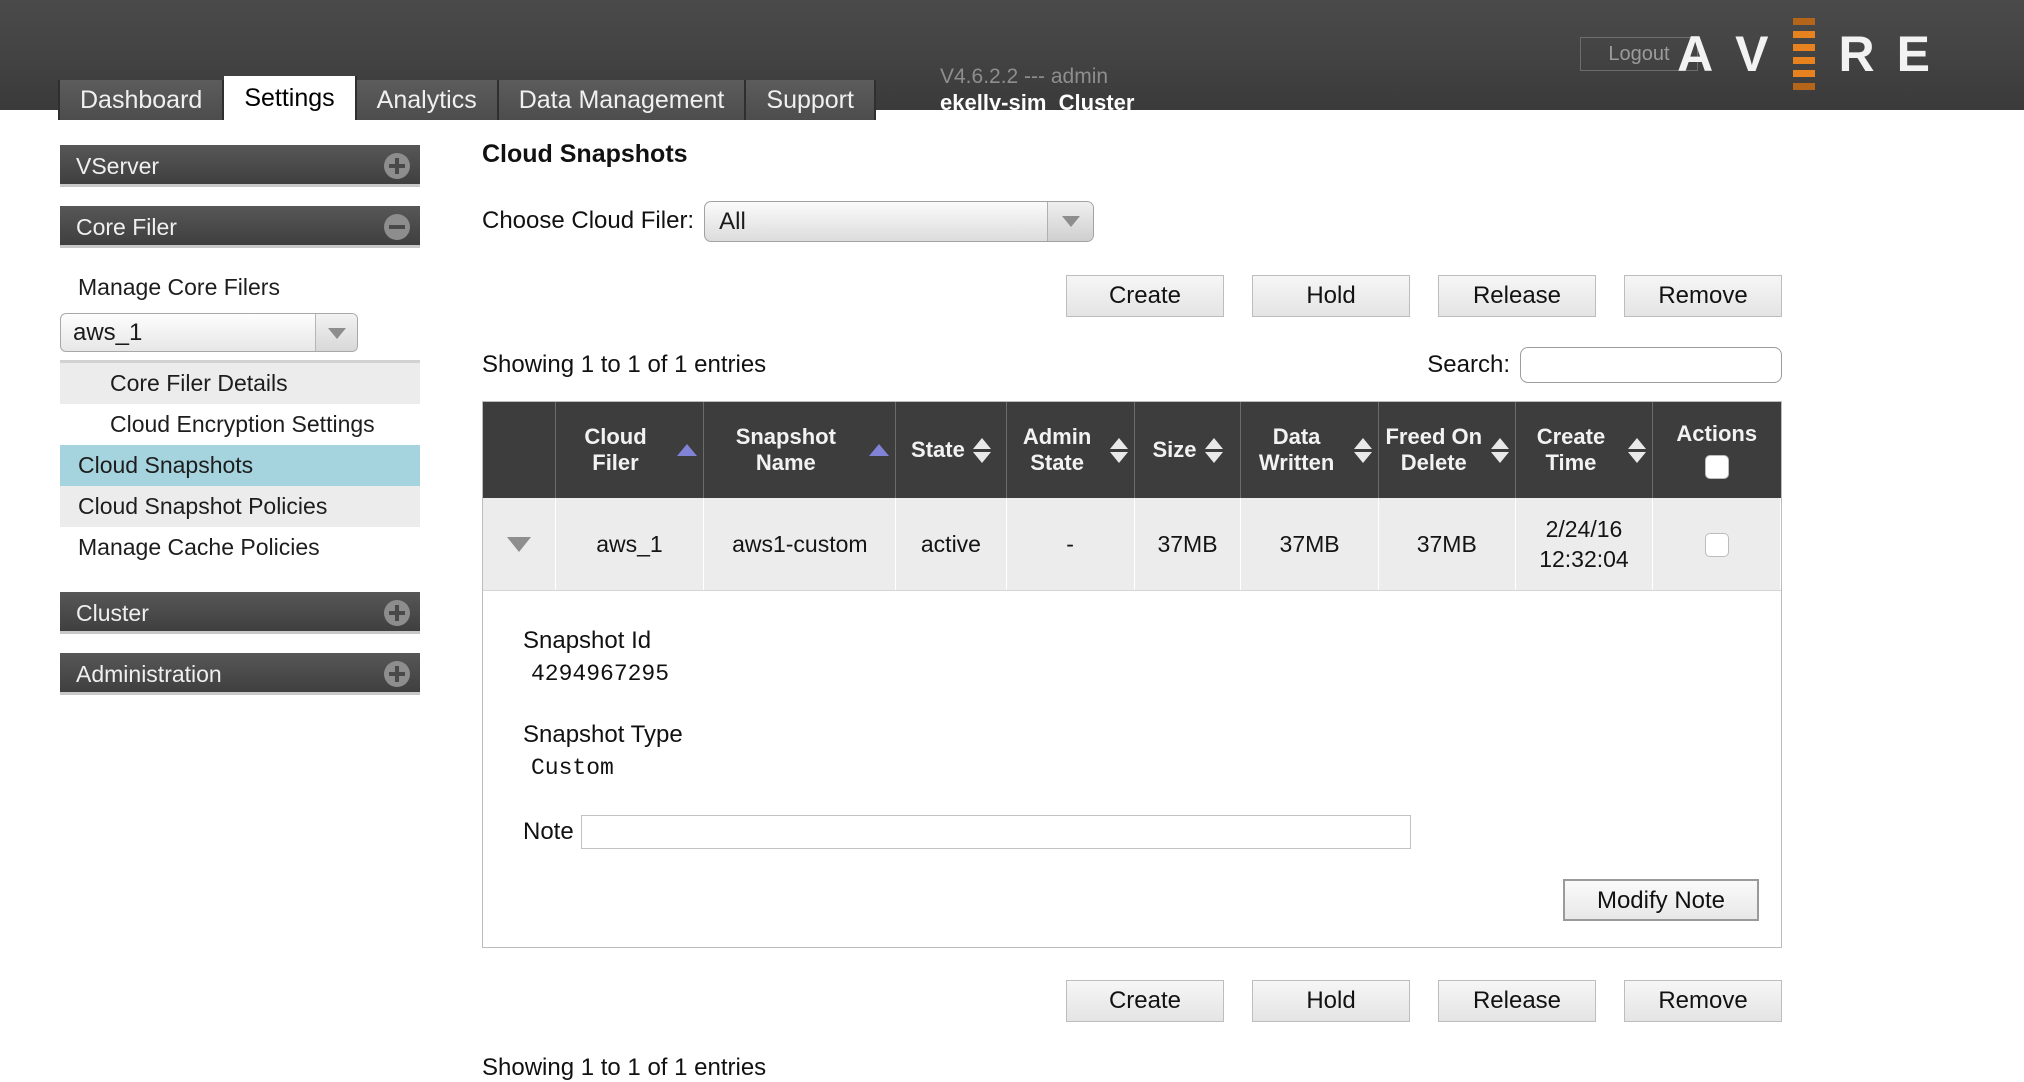 This screenshot has width=2024, height=1082. Describe the element at coordinates (1132, 900) in the screenshot. I see `modify-note-row: Modify Note` at that location.